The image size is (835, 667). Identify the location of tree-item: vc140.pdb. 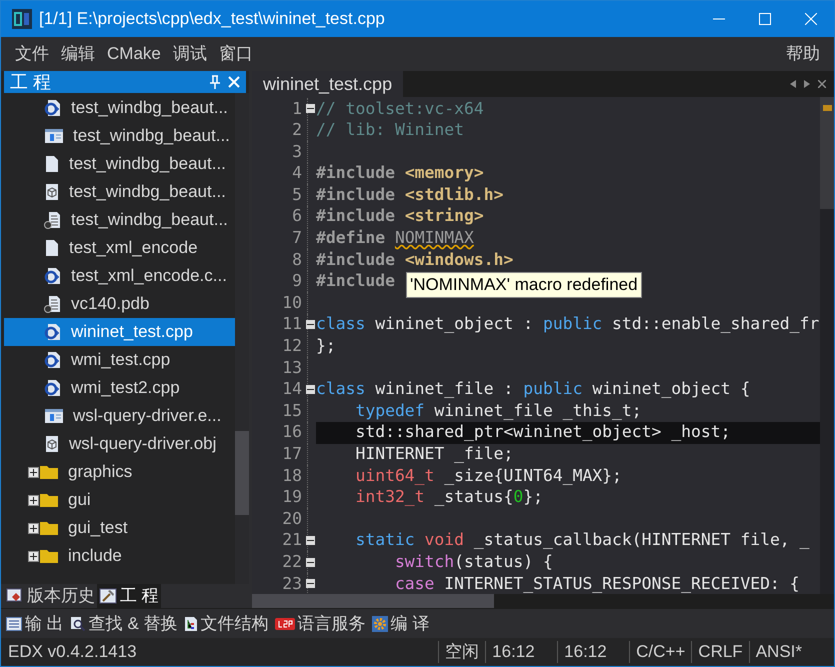
(119, 304).